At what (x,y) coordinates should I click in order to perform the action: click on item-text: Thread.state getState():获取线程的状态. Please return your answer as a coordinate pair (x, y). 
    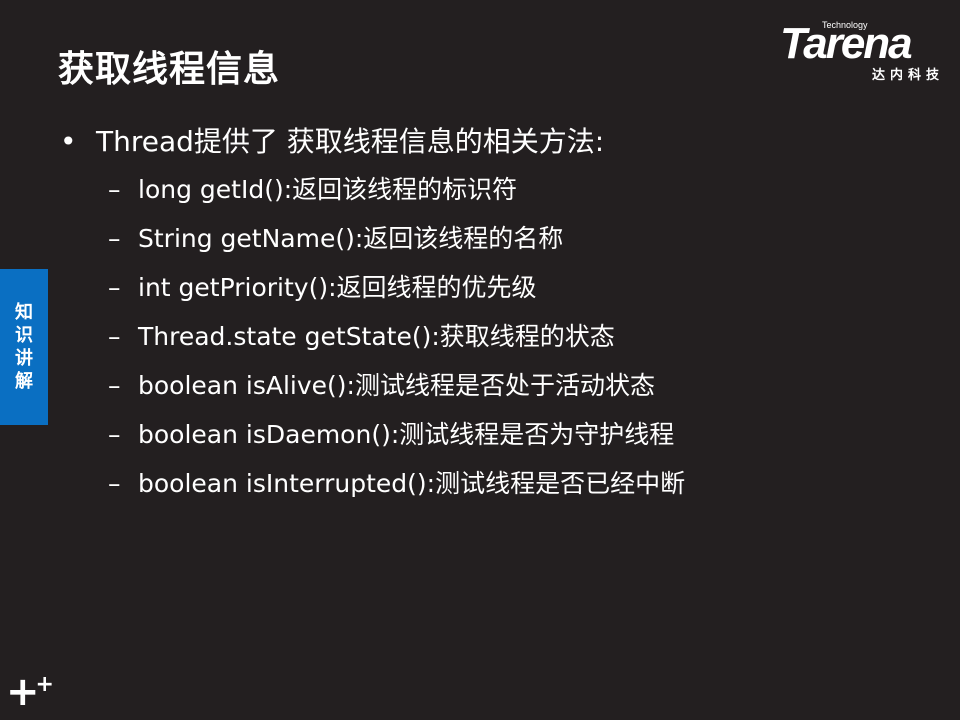
    Looking at the image, I should click on (376, 336).